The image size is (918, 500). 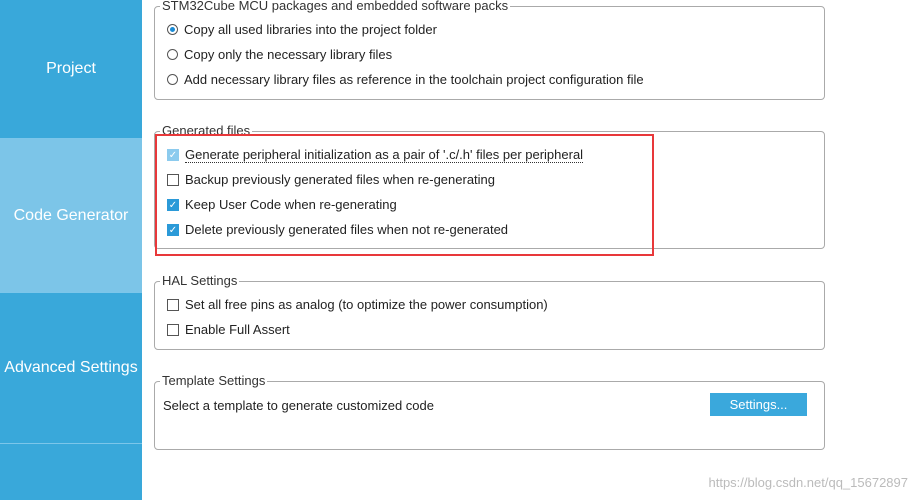 I want to click on checkbox-label: Enable Full Assert, so click(x=237, y=329).